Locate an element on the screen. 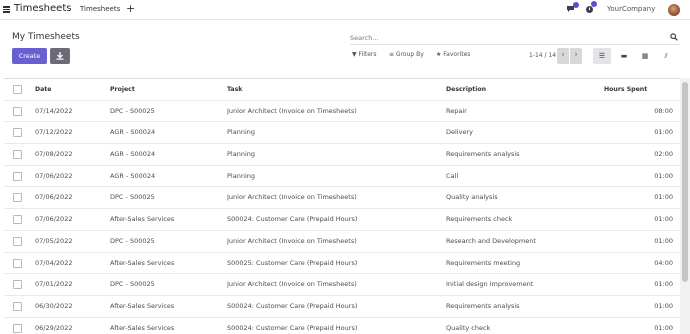 This screenshot has width=690, height=334. cell-description: Requirements analysis is located at coordinates (483, 154).